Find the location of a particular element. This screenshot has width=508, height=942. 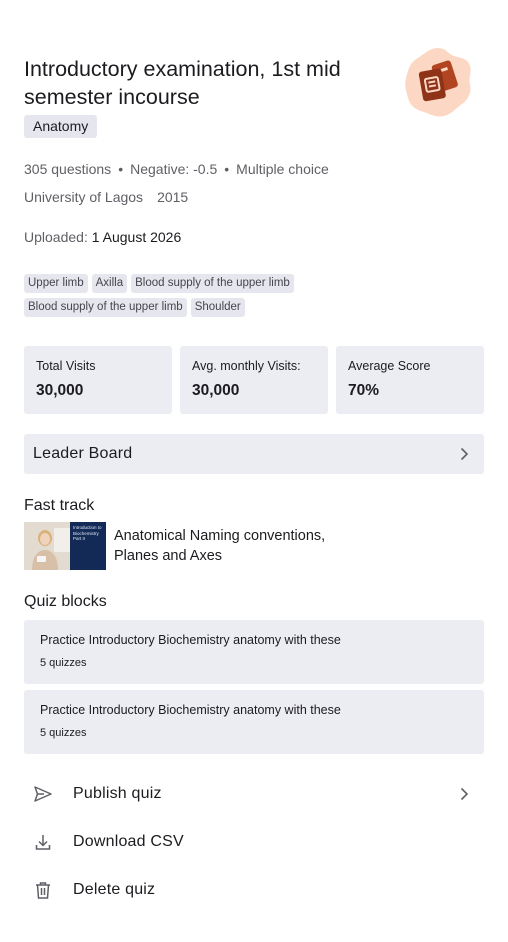

delete-quiz-label: Delete quiz is located at coordinates (114, 889).